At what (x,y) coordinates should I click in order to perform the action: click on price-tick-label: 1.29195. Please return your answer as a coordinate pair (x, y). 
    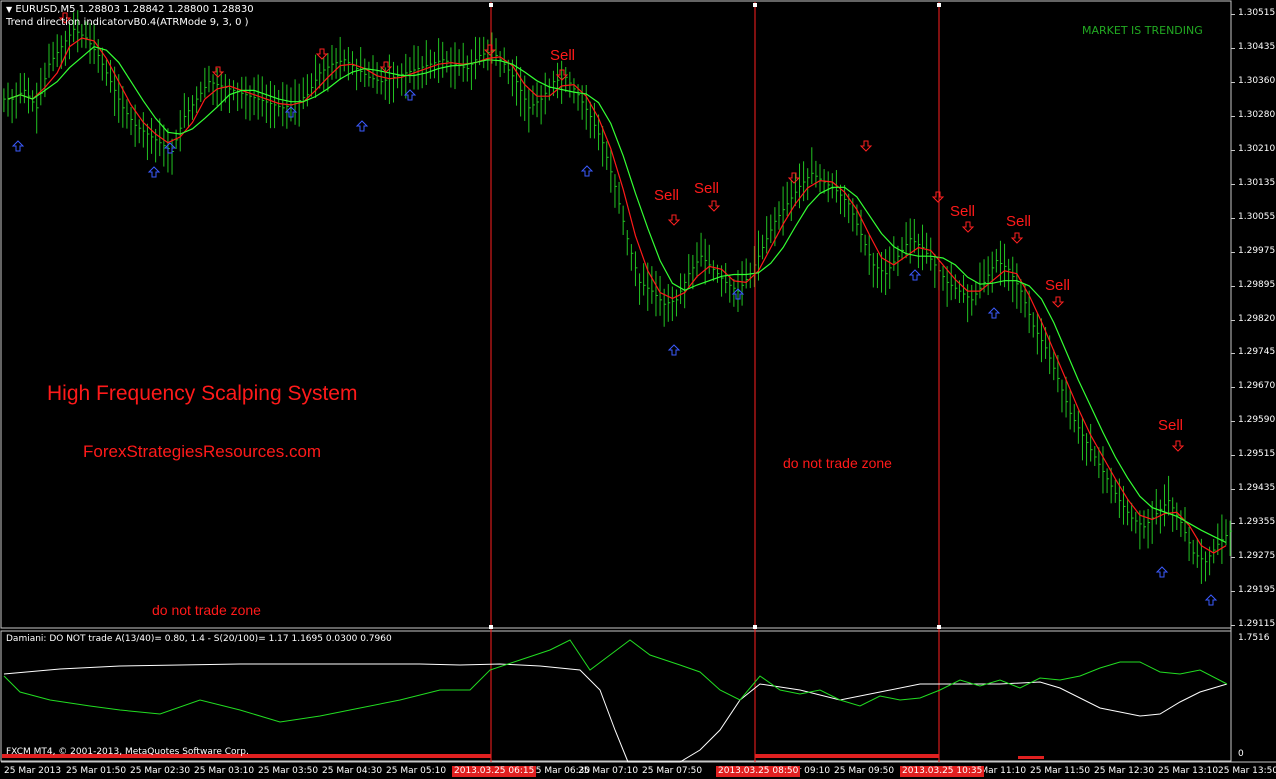
    Looking at the image, I should click on (1257, 590).